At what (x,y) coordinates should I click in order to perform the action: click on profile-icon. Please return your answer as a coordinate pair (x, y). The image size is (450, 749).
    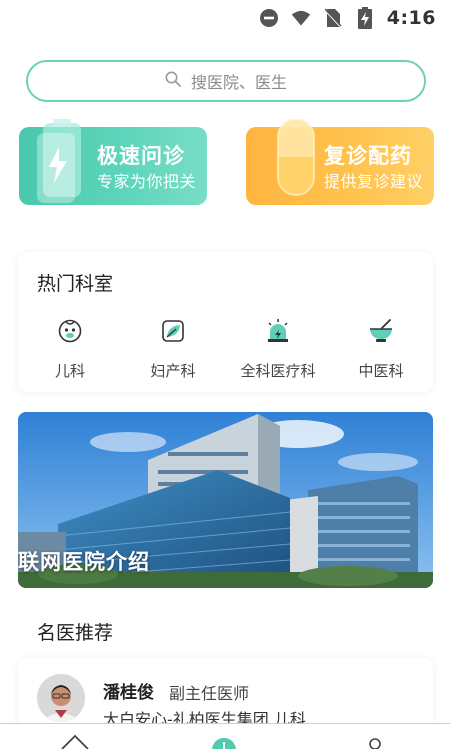
    Looking at the image, I should click on (375, 742).